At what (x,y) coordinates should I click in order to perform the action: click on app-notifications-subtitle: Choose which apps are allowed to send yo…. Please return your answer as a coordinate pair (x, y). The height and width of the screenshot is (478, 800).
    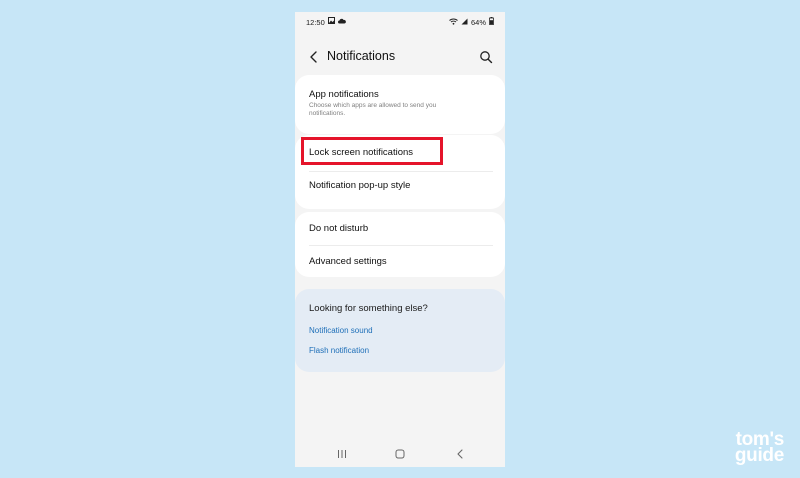
    Looking at the image, I should click on (373, 109).